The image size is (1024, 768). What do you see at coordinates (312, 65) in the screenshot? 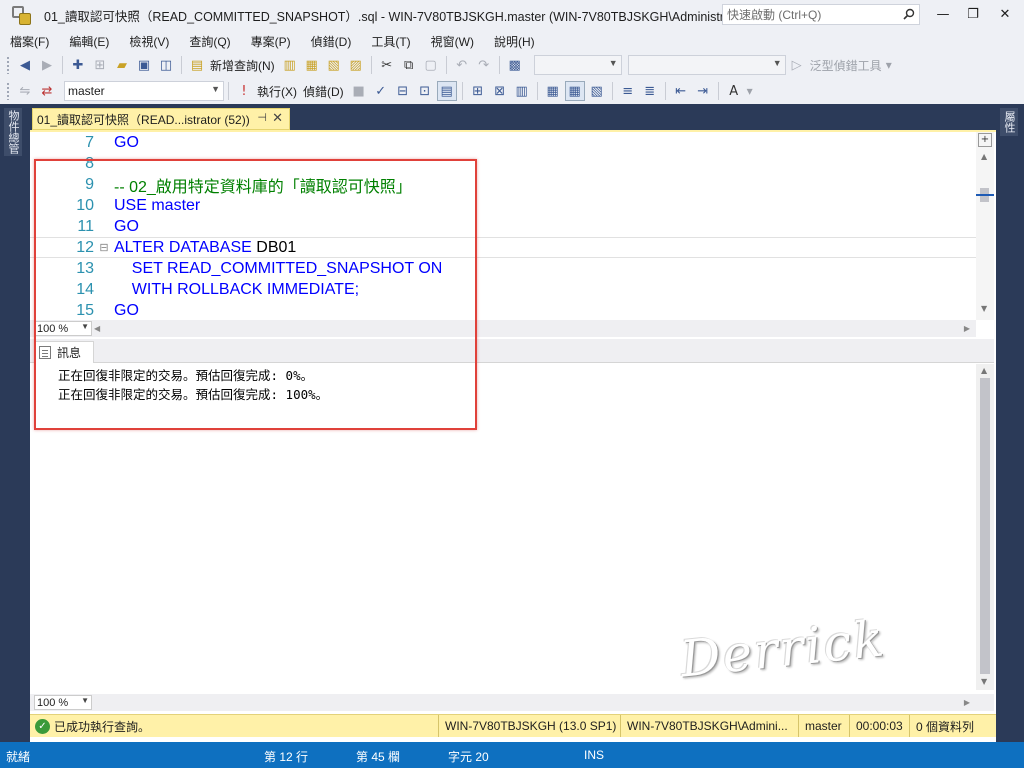
I see `analysis-mdx-query-icon: ▦` at bounding box center [312, 65].